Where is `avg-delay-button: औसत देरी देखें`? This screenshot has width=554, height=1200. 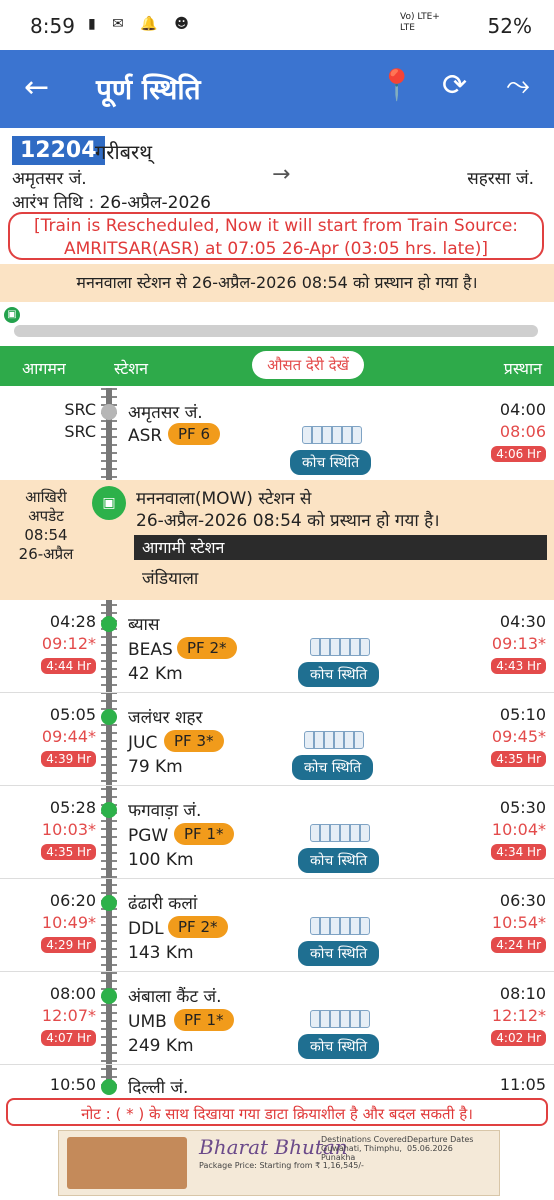 avg-delay-button: औसत देरी देखें is located at coordinates (308, 365).